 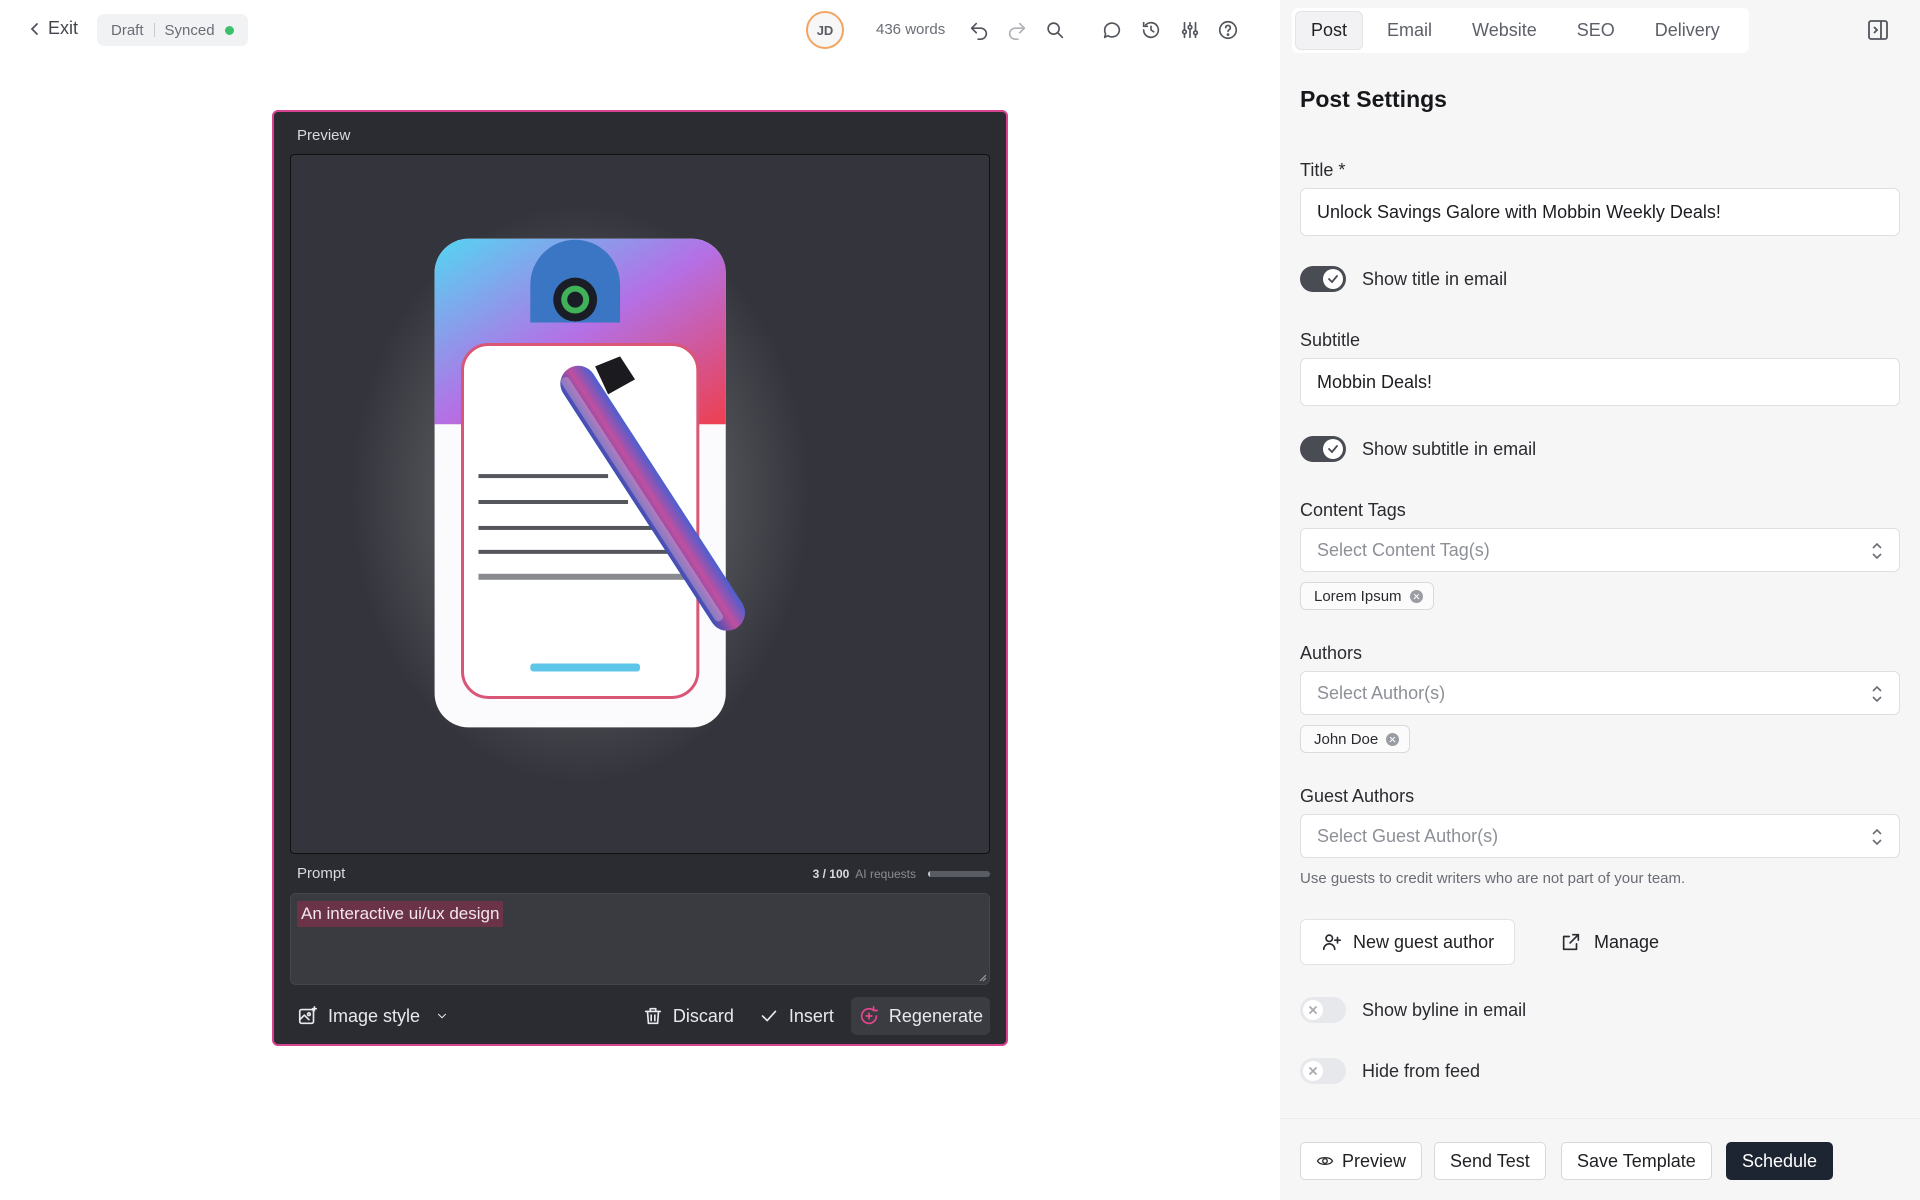 What do you see at coordinates (885, 874) in the screenshot?
I see `ai-requests-label: AI requests` at bounding box center [885, 874].